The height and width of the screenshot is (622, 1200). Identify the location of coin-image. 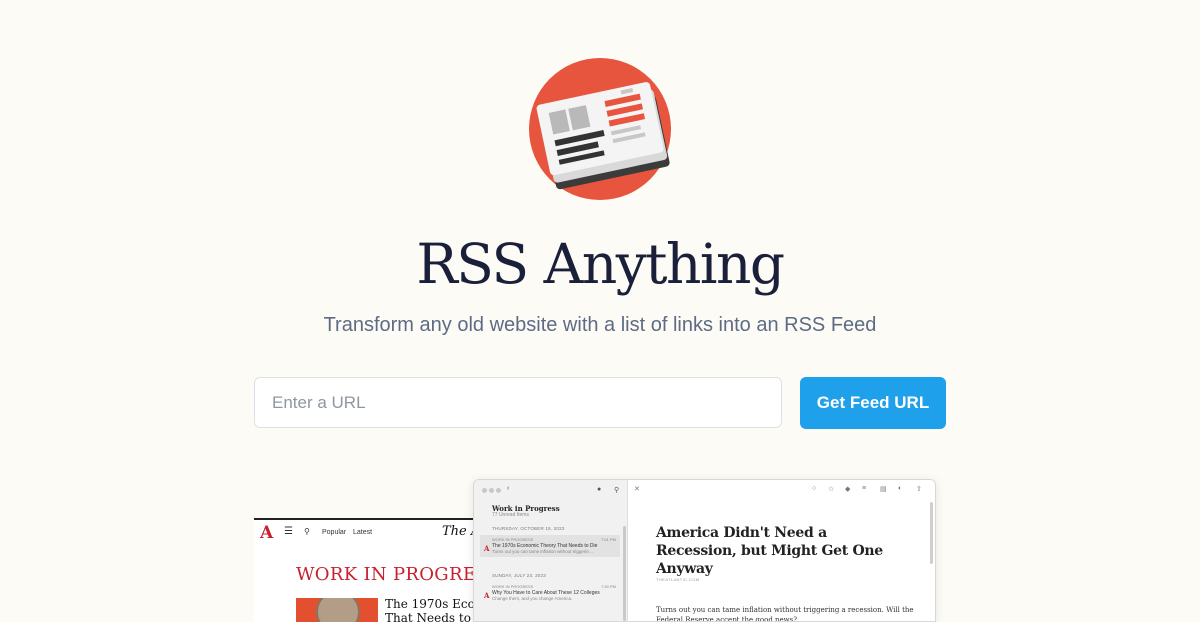
(338, 610).